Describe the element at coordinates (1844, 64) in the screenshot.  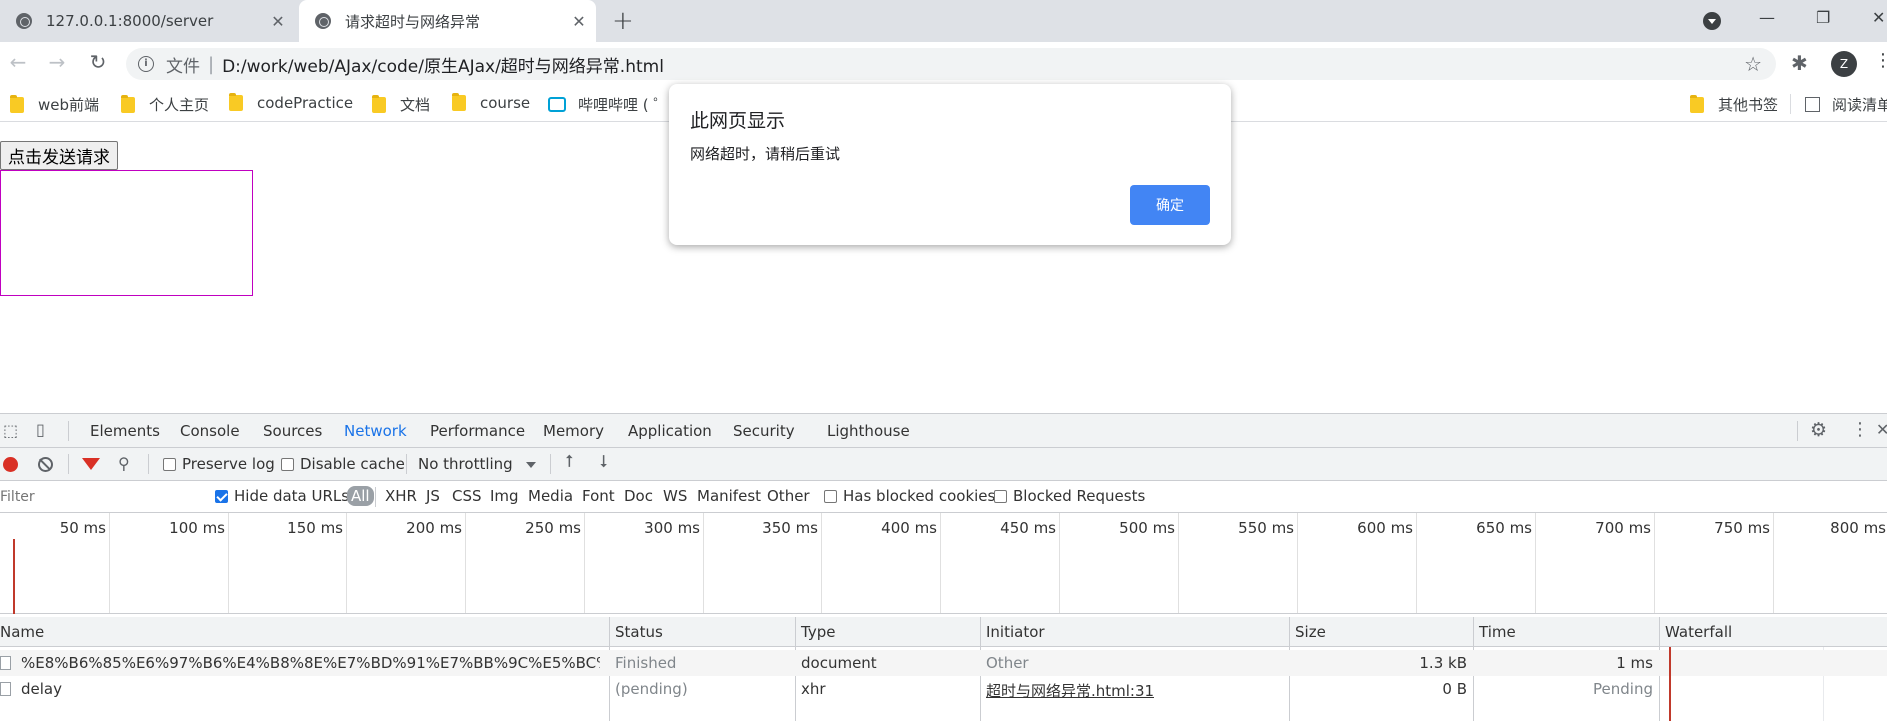
I see `avatar: Z` at that location.